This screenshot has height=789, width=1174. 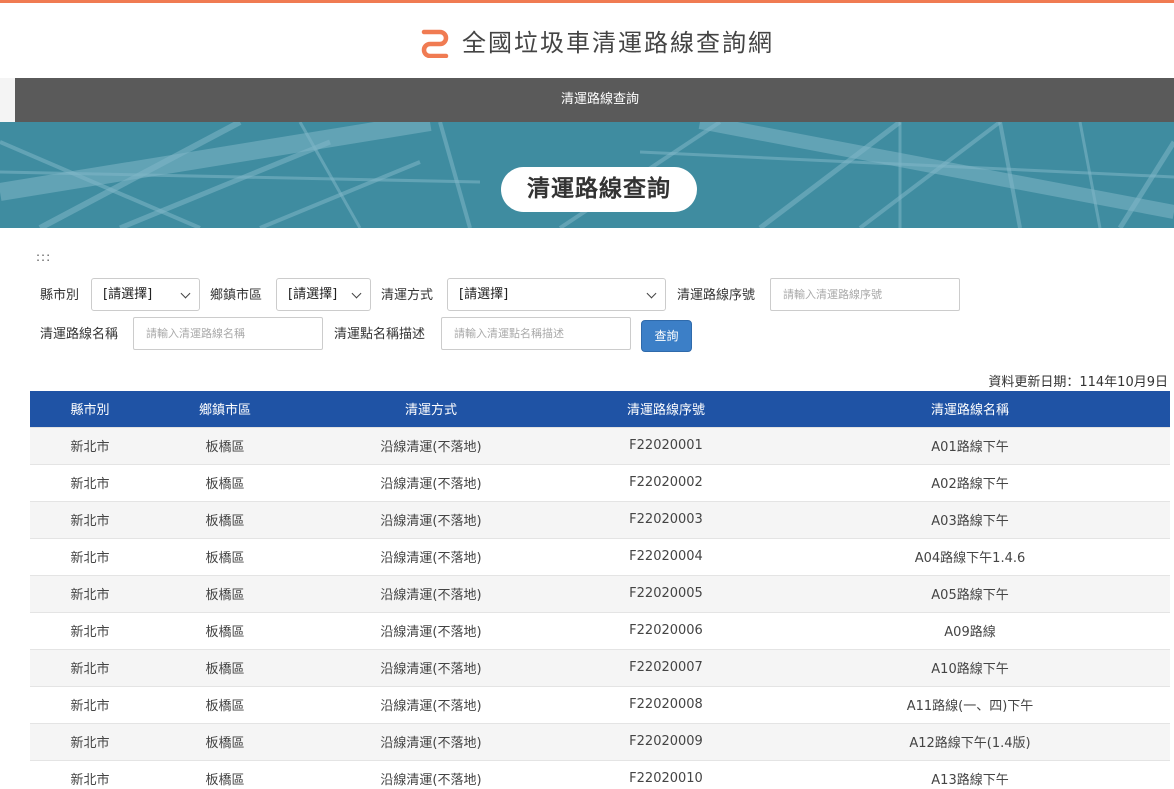 What do you see at coordinates (970, 446) in the screenshot?
I see `cell-route-name: A01路線下午` at bounding box center [970, 446].